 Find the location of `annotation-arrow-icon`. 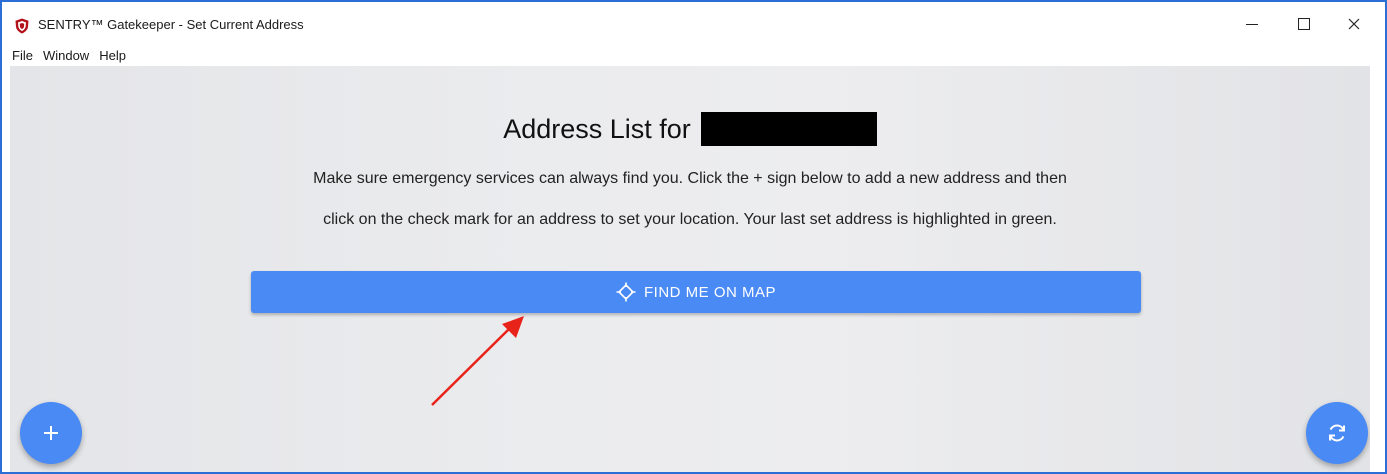

annotation-arrow-icon is located at coordinates (477, 361).